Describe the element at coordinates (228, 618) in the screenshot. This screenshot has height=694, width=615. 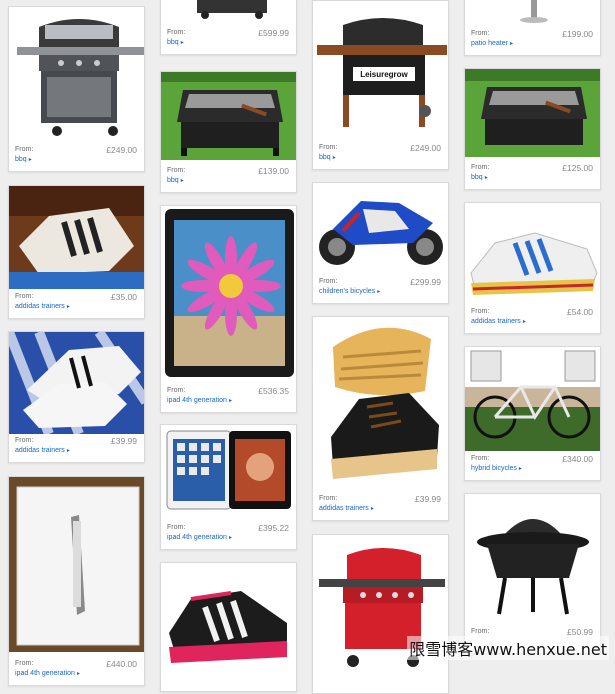
I see `product-image-trainers-pink` at that location.